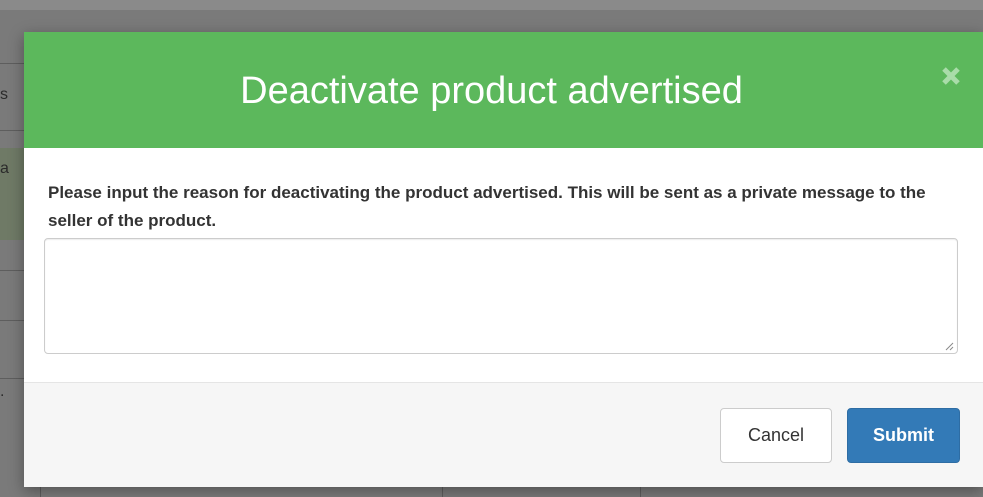 The image size is (983, 497). I want to click on close-icon, so click(951, 76).